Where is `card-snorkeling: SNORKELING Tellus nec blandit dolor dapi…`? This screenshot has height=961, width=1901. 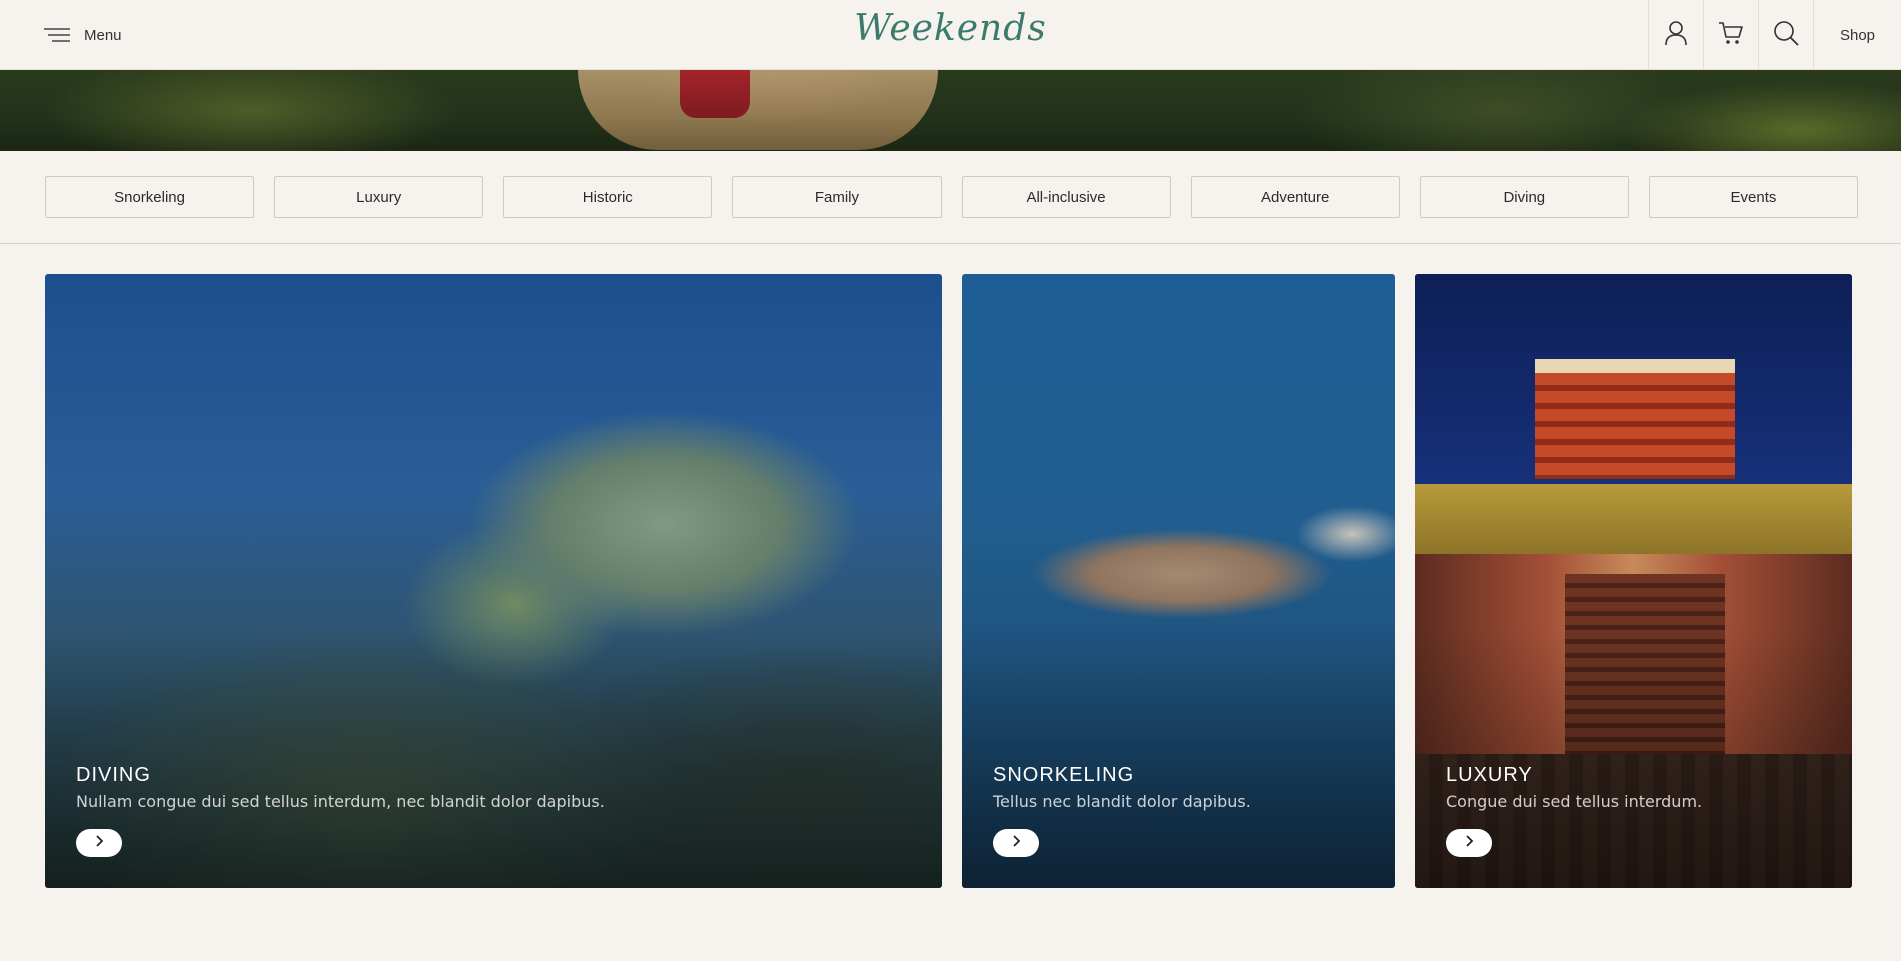
card-snorkeling: SNORKELING Tellus nec blandit dolor dapi… is located at coordinates (1178, 581).